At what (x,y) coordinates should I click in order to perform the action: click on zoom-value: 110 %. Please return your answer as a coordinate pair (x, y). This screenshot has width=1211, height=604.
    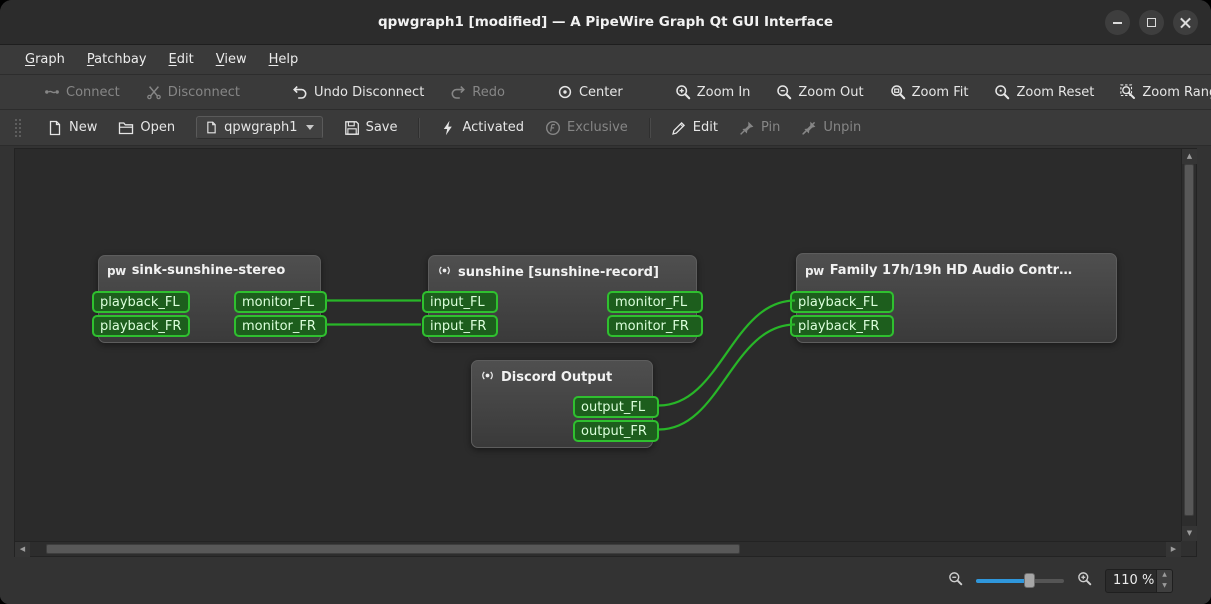
    Looking at the image, I should click on (1131, 581).